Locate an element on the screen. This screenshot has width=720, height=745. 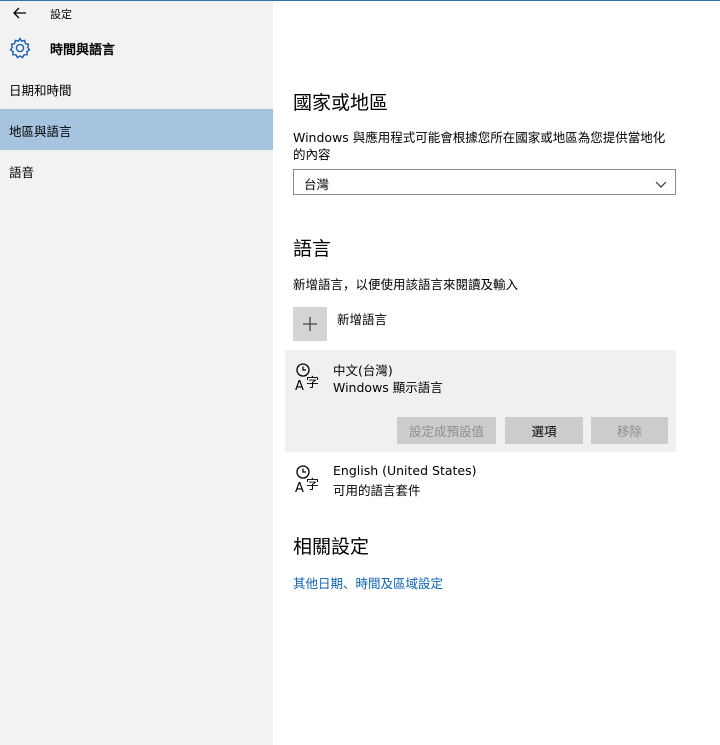
sidebar-item-label: 語音 is located at coordinates (22, 172).